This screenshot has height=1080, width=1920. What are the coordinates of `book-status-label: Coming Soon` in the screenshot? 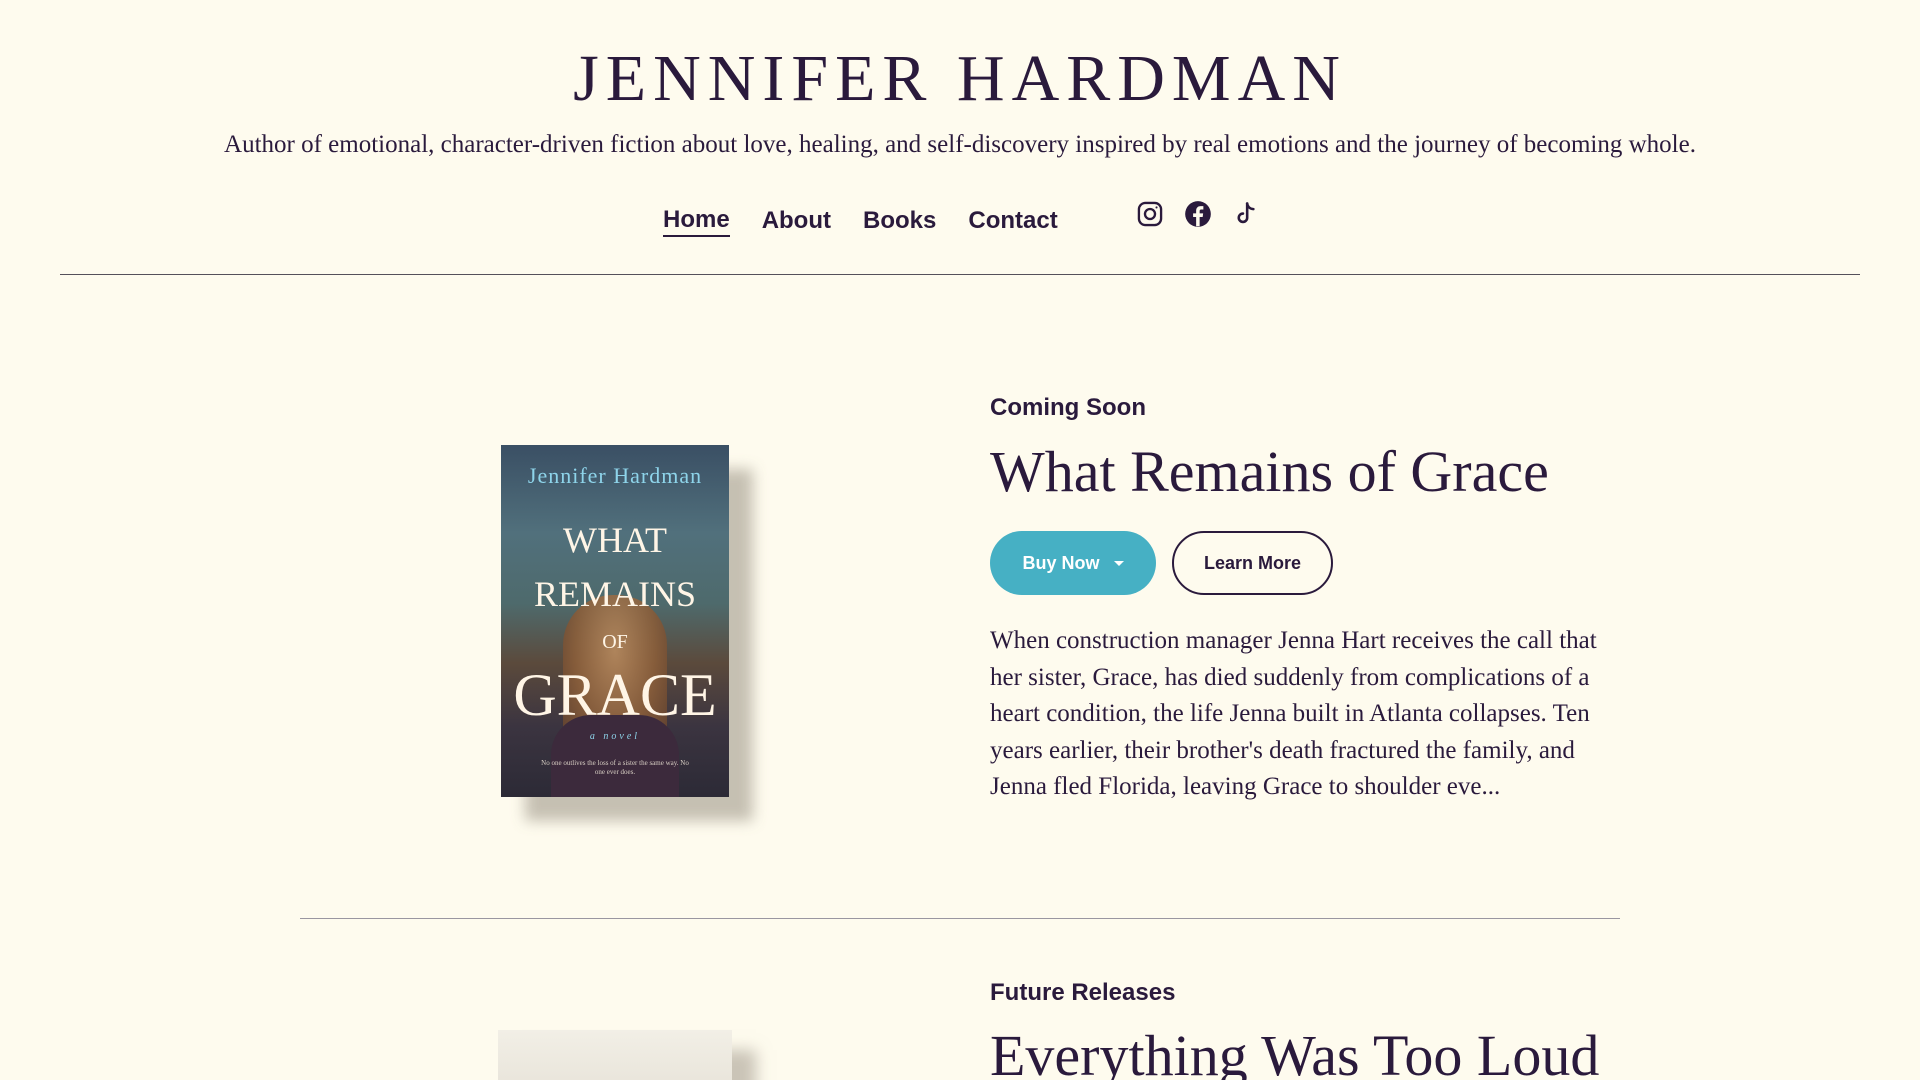 It's located at (1068, 407).